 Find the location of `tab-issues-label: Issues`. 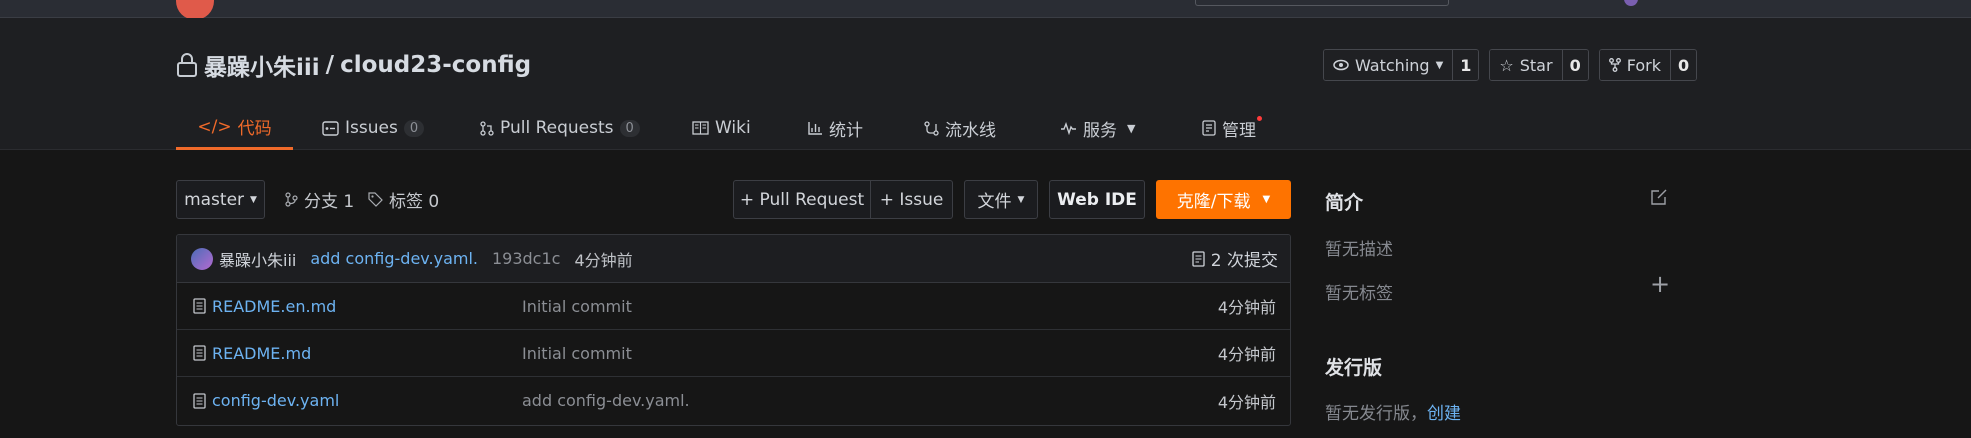

tab-issues-label: Issues is located at coordinates (371, 128).